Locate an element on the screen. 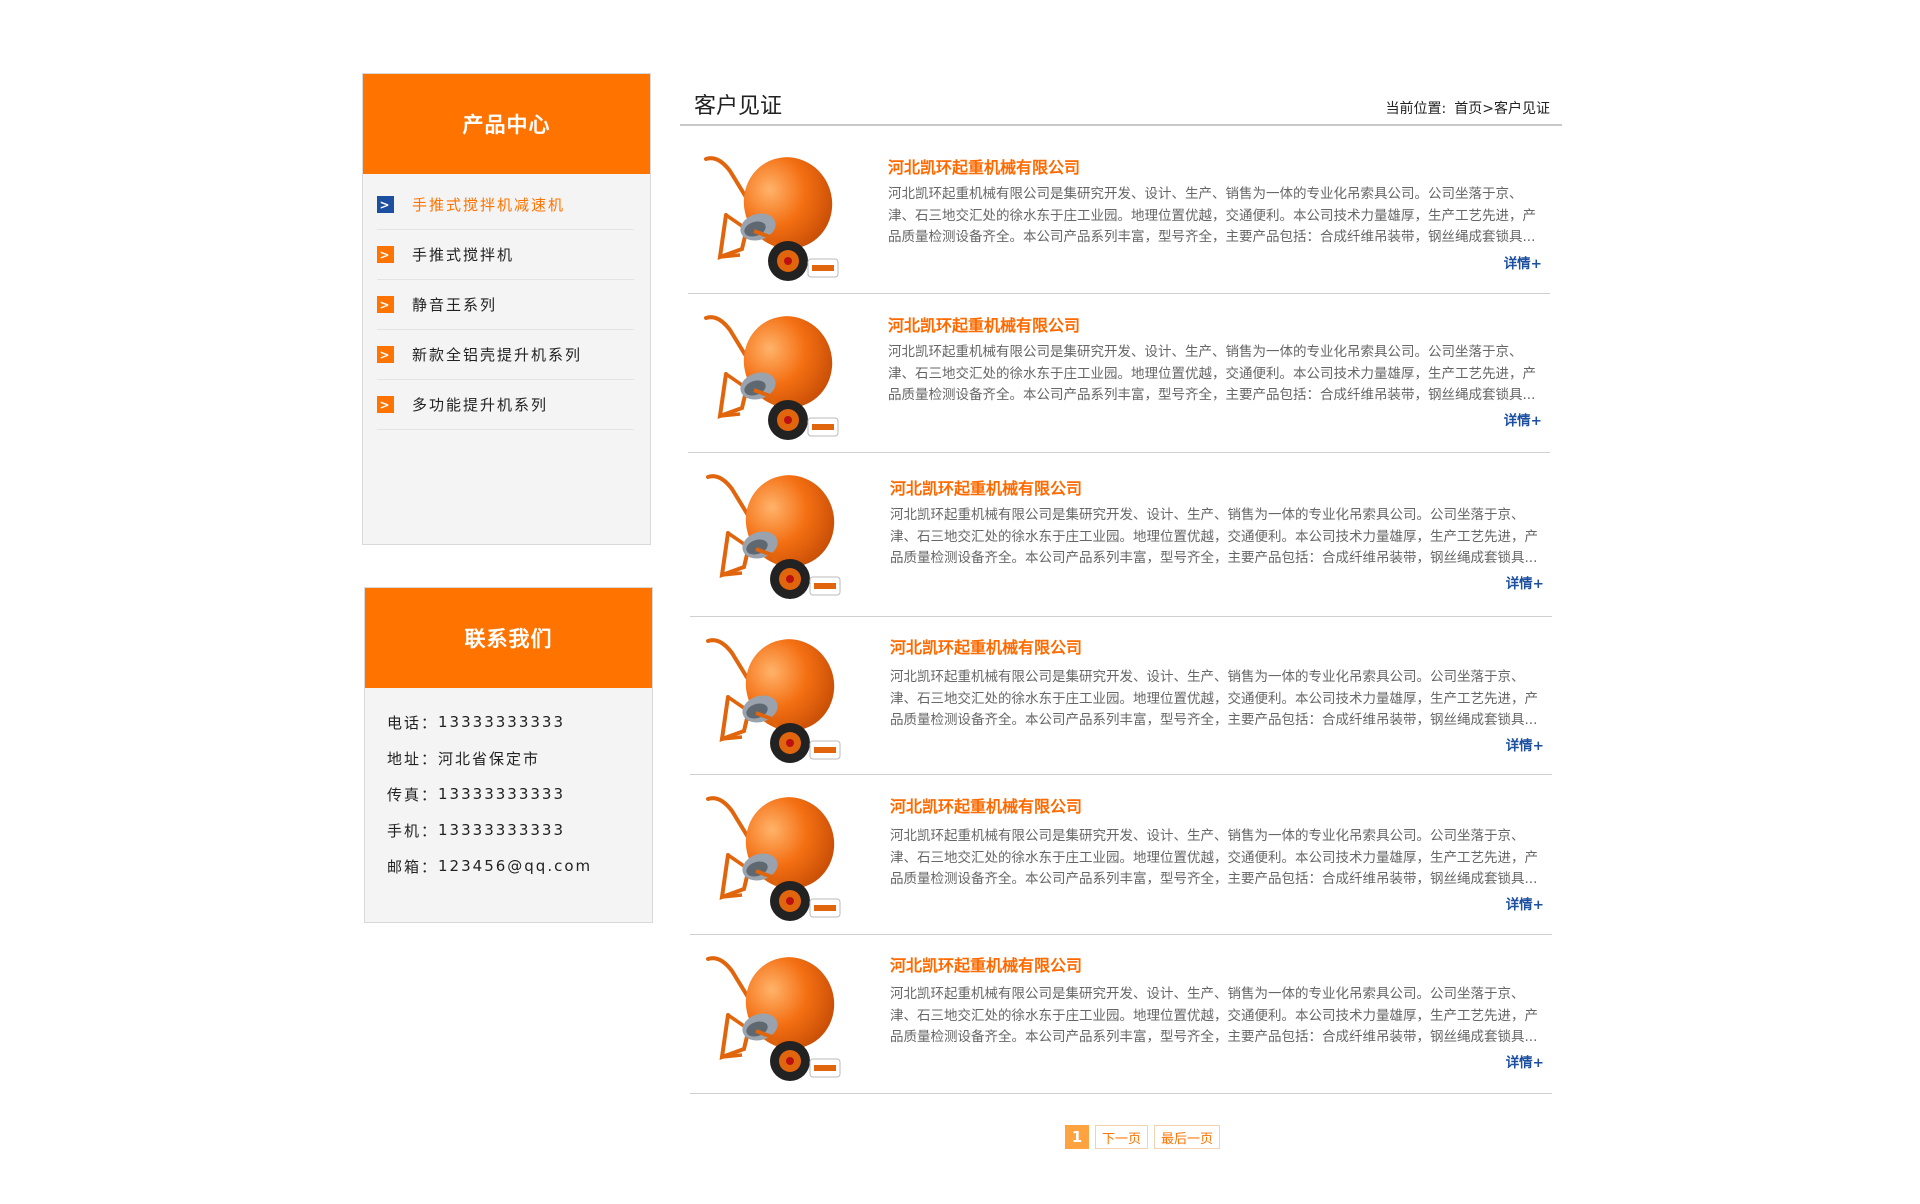  contact-mobile: 手机： 13333333333 is located at coordinates (519, 830).